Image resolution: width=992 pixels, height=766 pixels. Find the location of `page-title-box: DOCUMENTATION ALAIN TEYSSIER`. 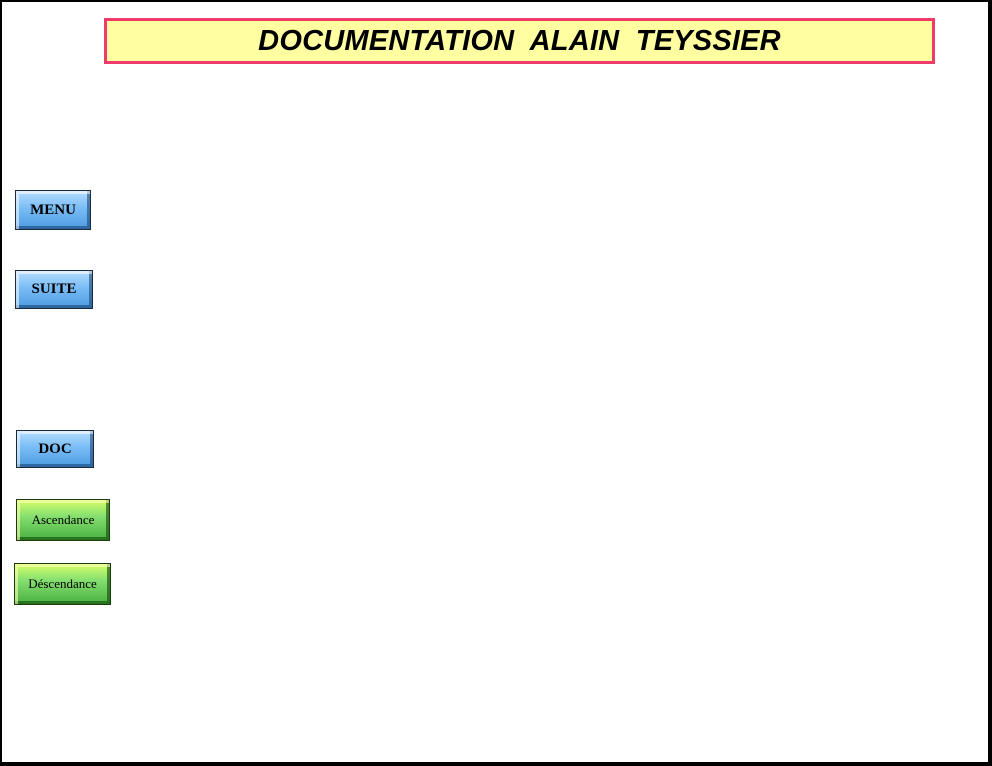

page-title-box: DOCUMENTATION ALAIN TEYSSIER is located at coordinates (519, 41).